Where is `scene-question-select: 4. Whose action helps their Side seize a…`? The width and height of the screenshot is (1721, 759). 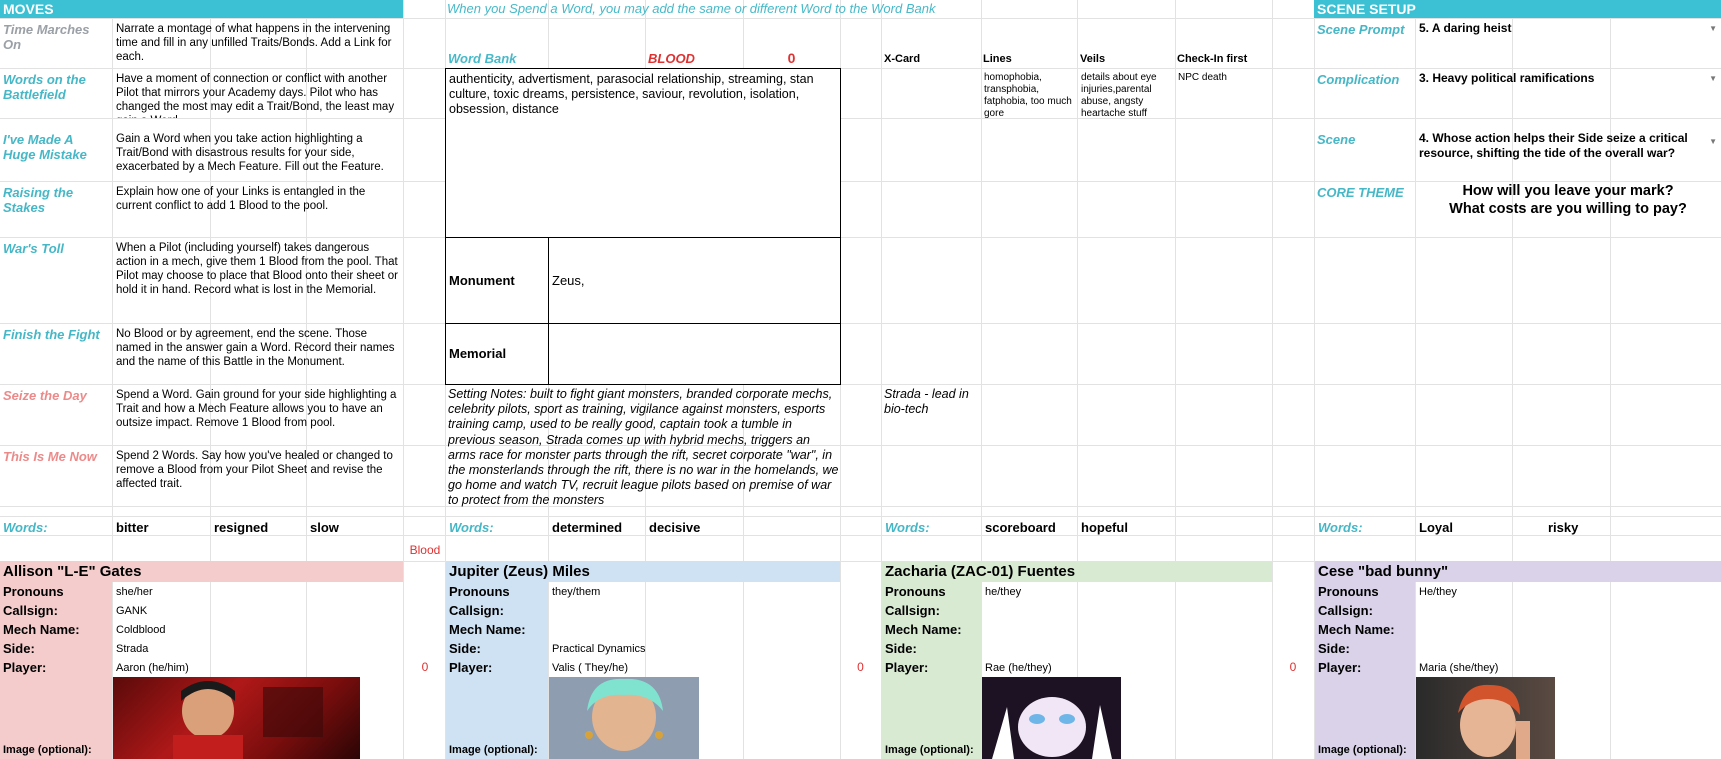 scene-question-select: 4. Whose action helps their Side seize a… is located at coordinates (1569, 148).